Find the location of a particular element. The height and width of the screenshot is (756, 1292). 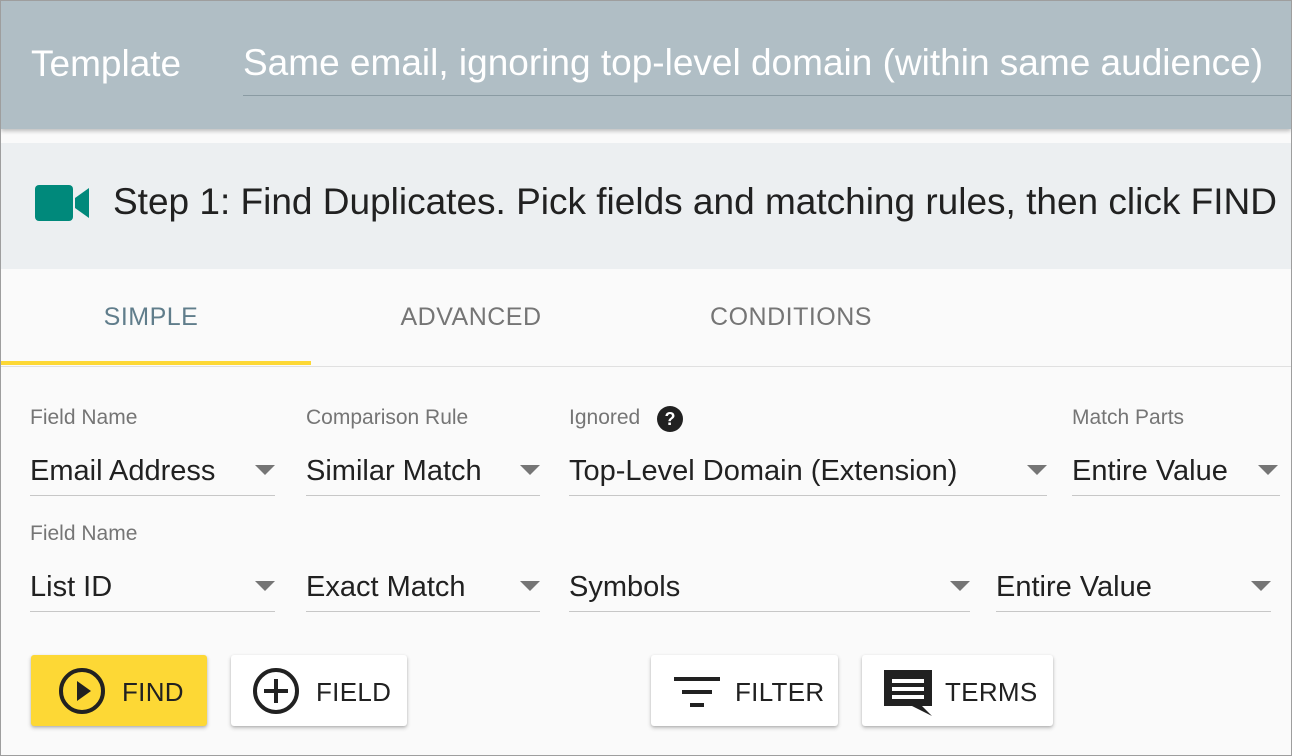

find-button-label: FIND is located at coordinates (153, 692).